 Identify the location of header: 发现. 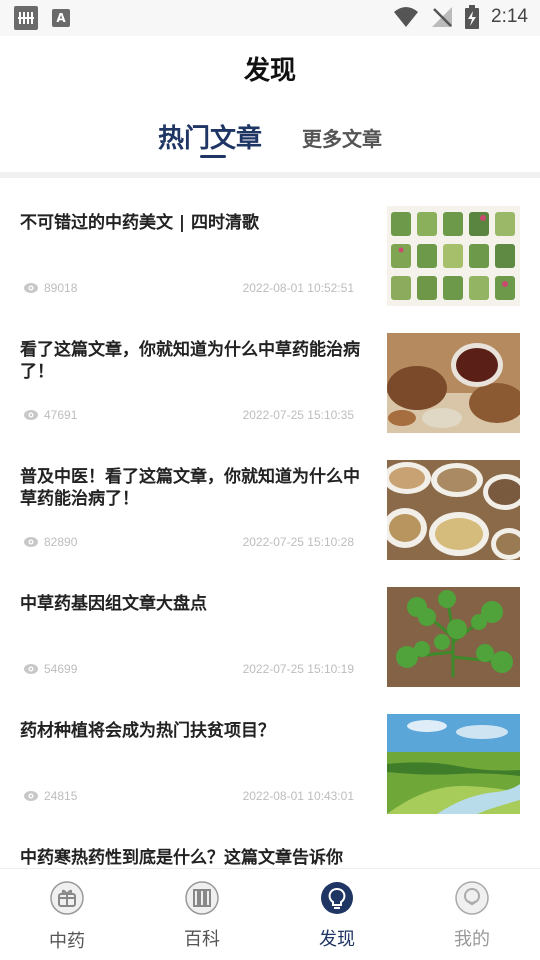
(270, 68).